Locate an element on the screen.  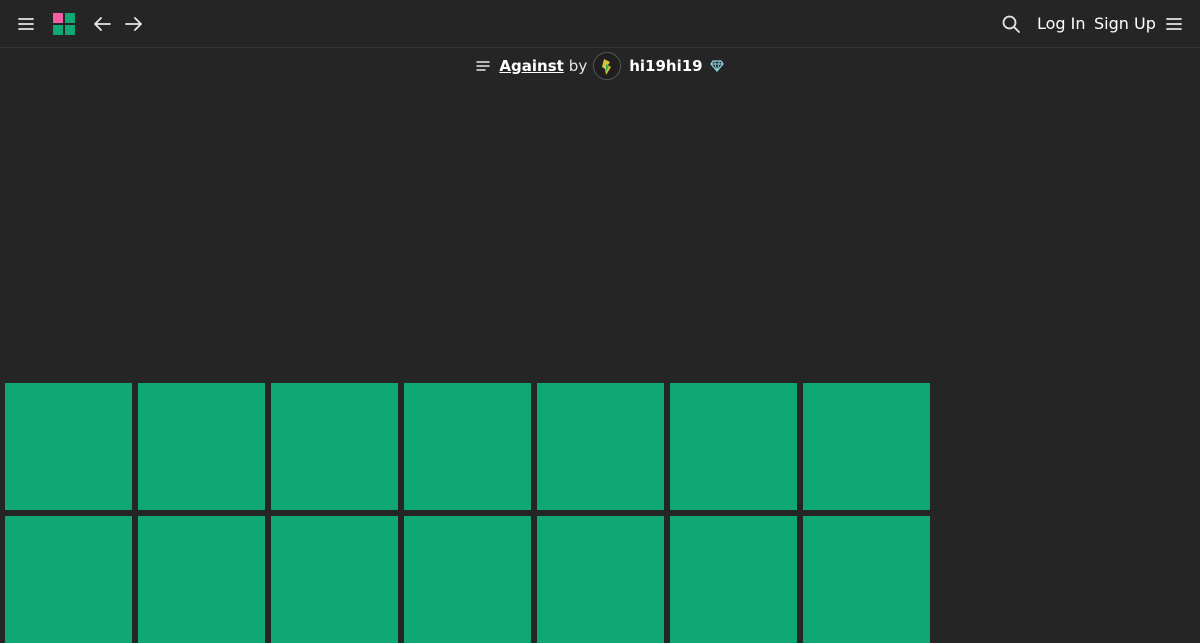
project-title-bar: Against by hi19hi19 is located at coordinates (600, 66).